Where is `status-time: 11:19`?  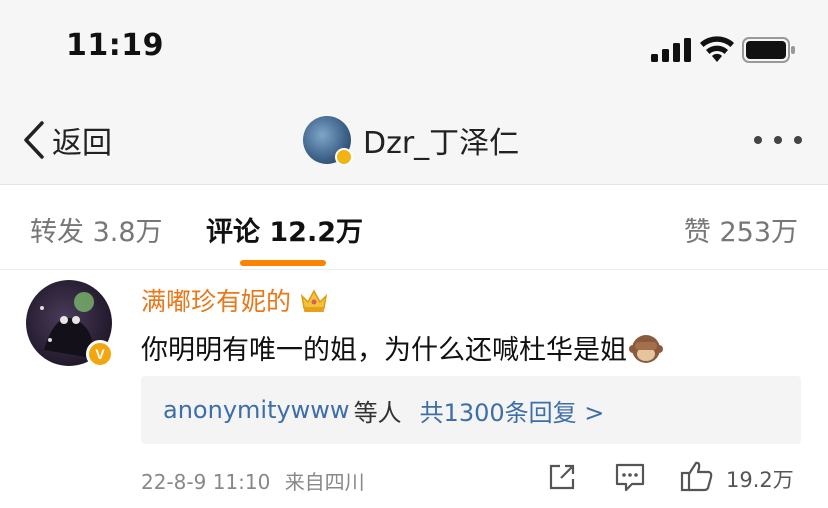
status-time: 11:19 is located at coordinates (115, 45).